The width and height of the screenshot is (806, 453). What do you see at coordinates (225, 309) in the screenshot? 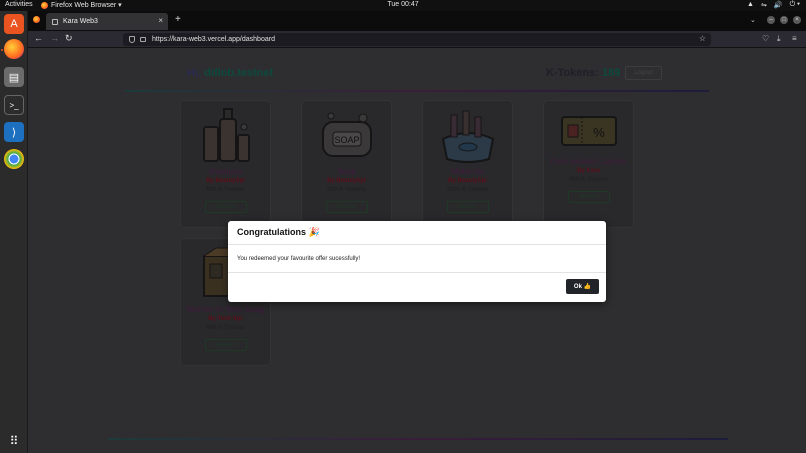
I see `offer-name: Women In Tech Swag` at bounding box center [225, 309].